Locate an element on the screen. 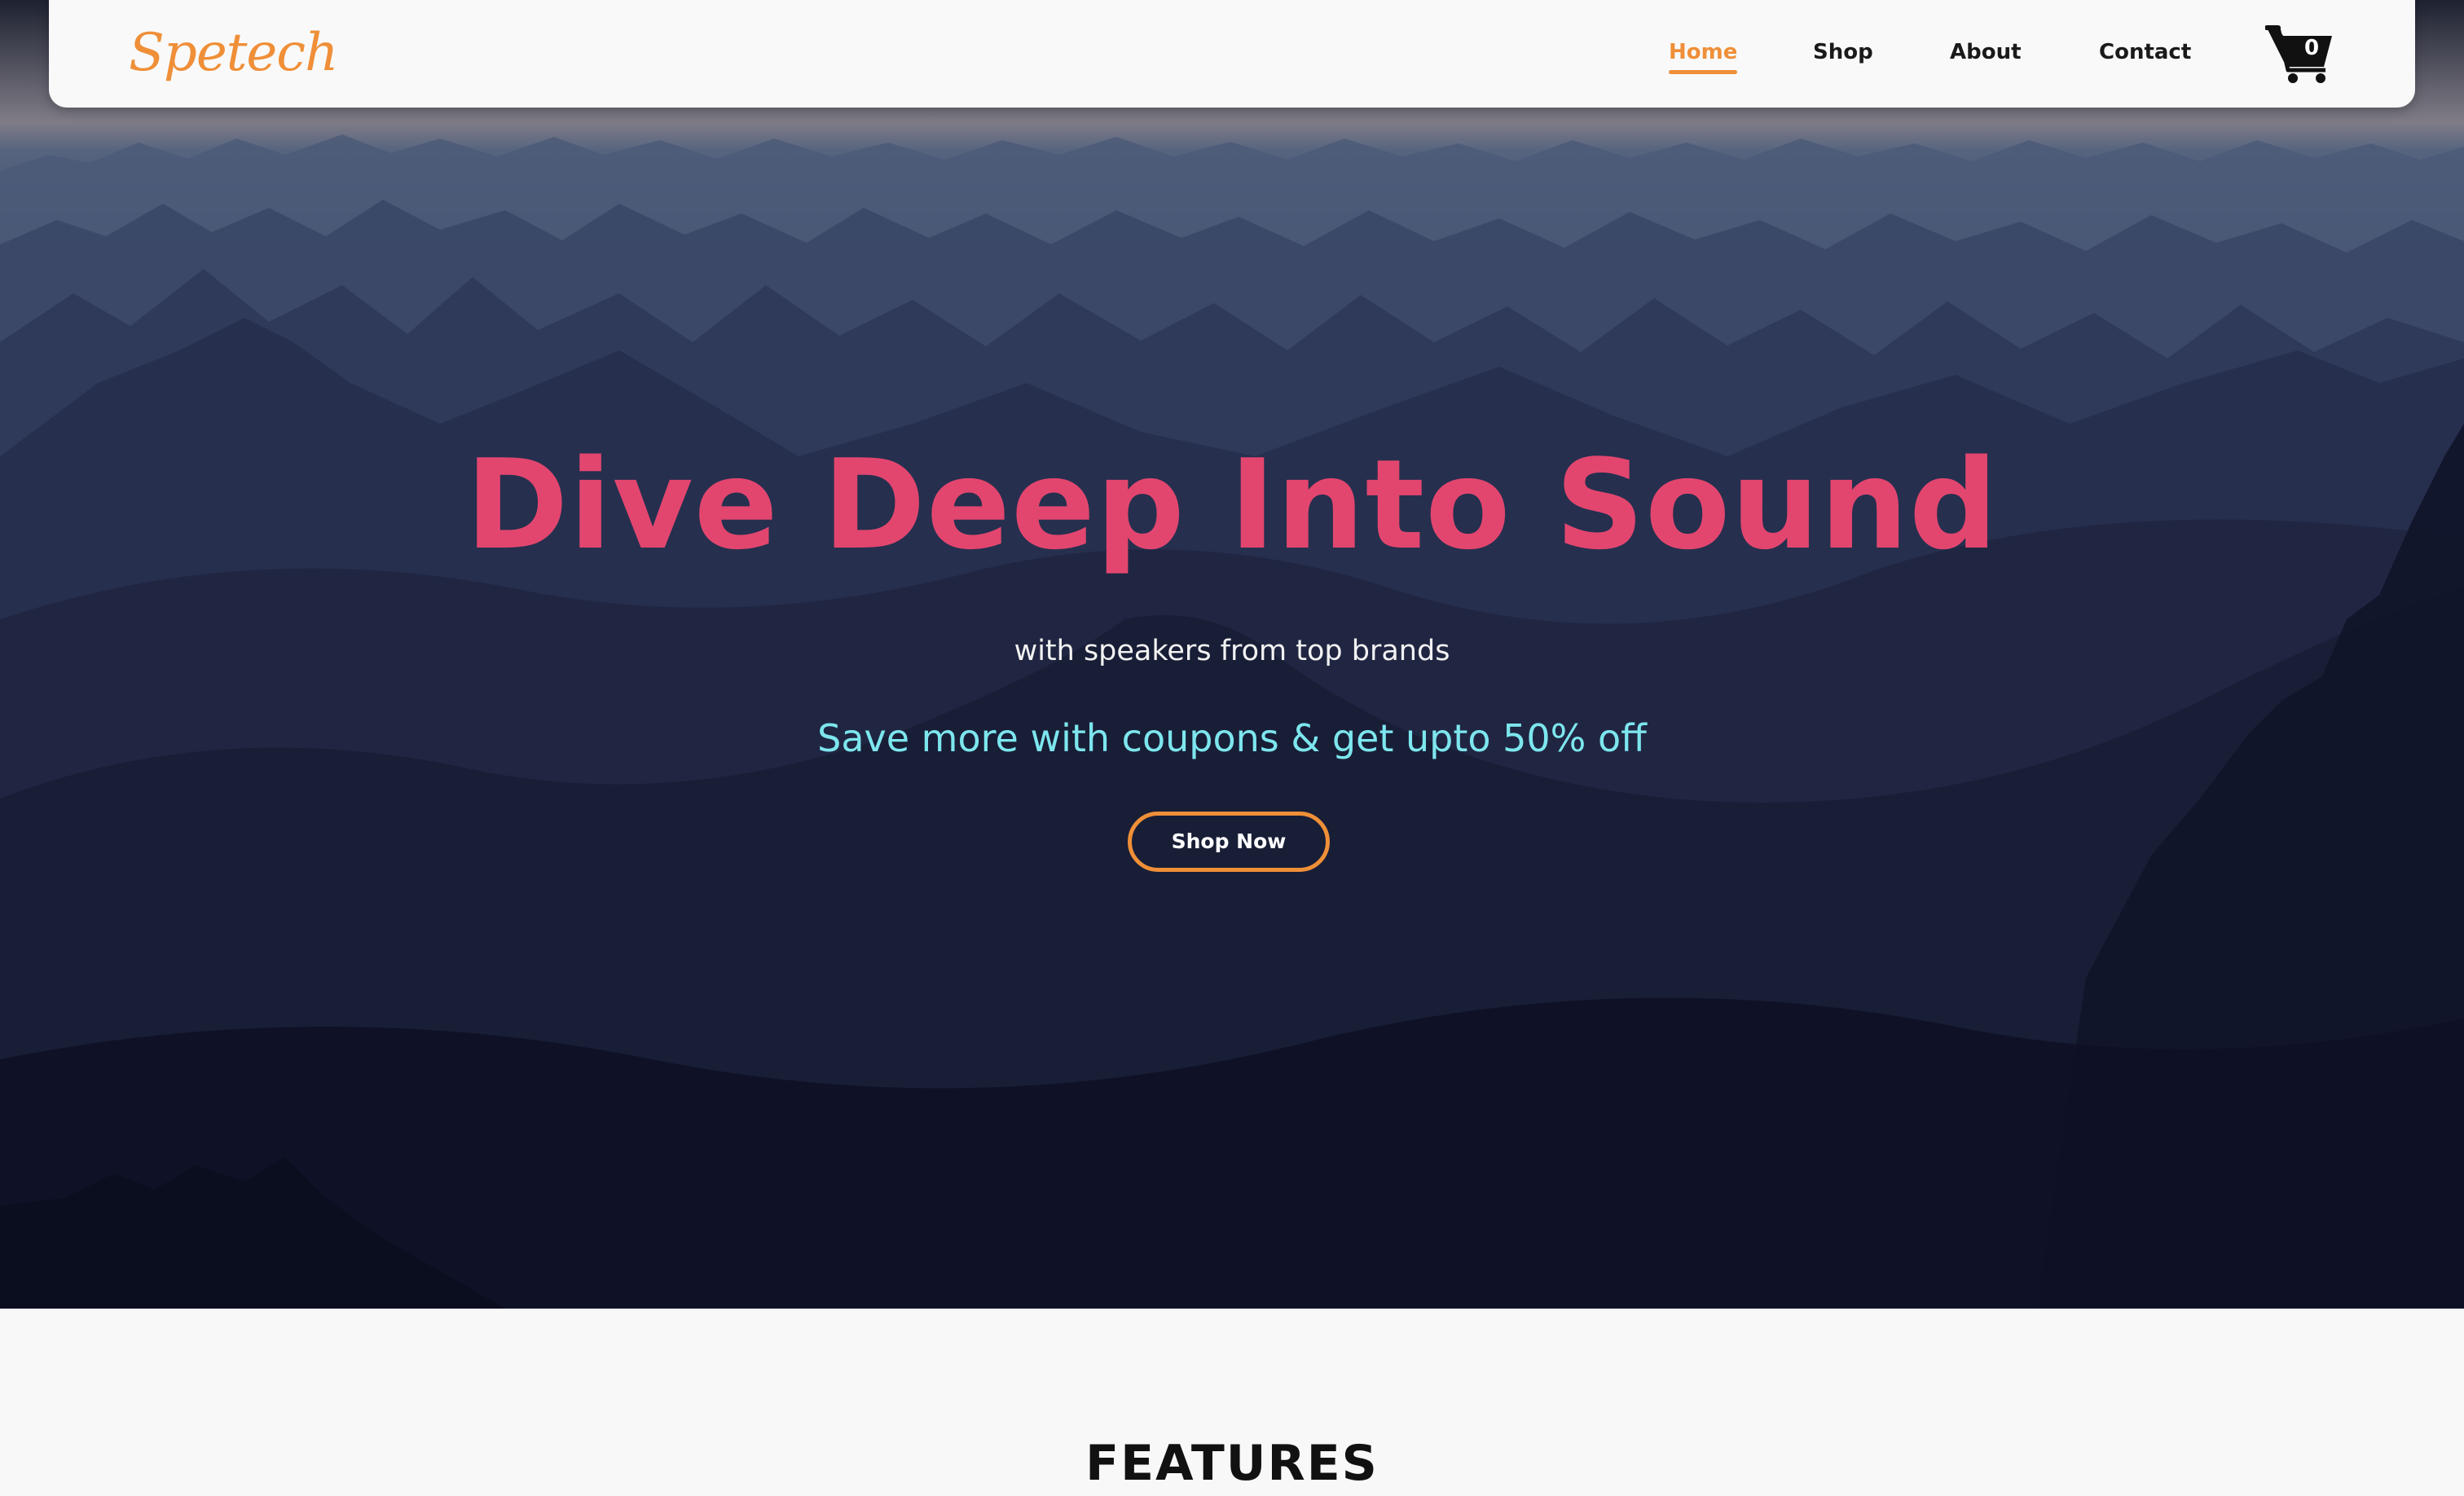 The width and height of the screenshot is (2464, 1496). nav-link-about-label: About is located at coordinates (1986, 52).